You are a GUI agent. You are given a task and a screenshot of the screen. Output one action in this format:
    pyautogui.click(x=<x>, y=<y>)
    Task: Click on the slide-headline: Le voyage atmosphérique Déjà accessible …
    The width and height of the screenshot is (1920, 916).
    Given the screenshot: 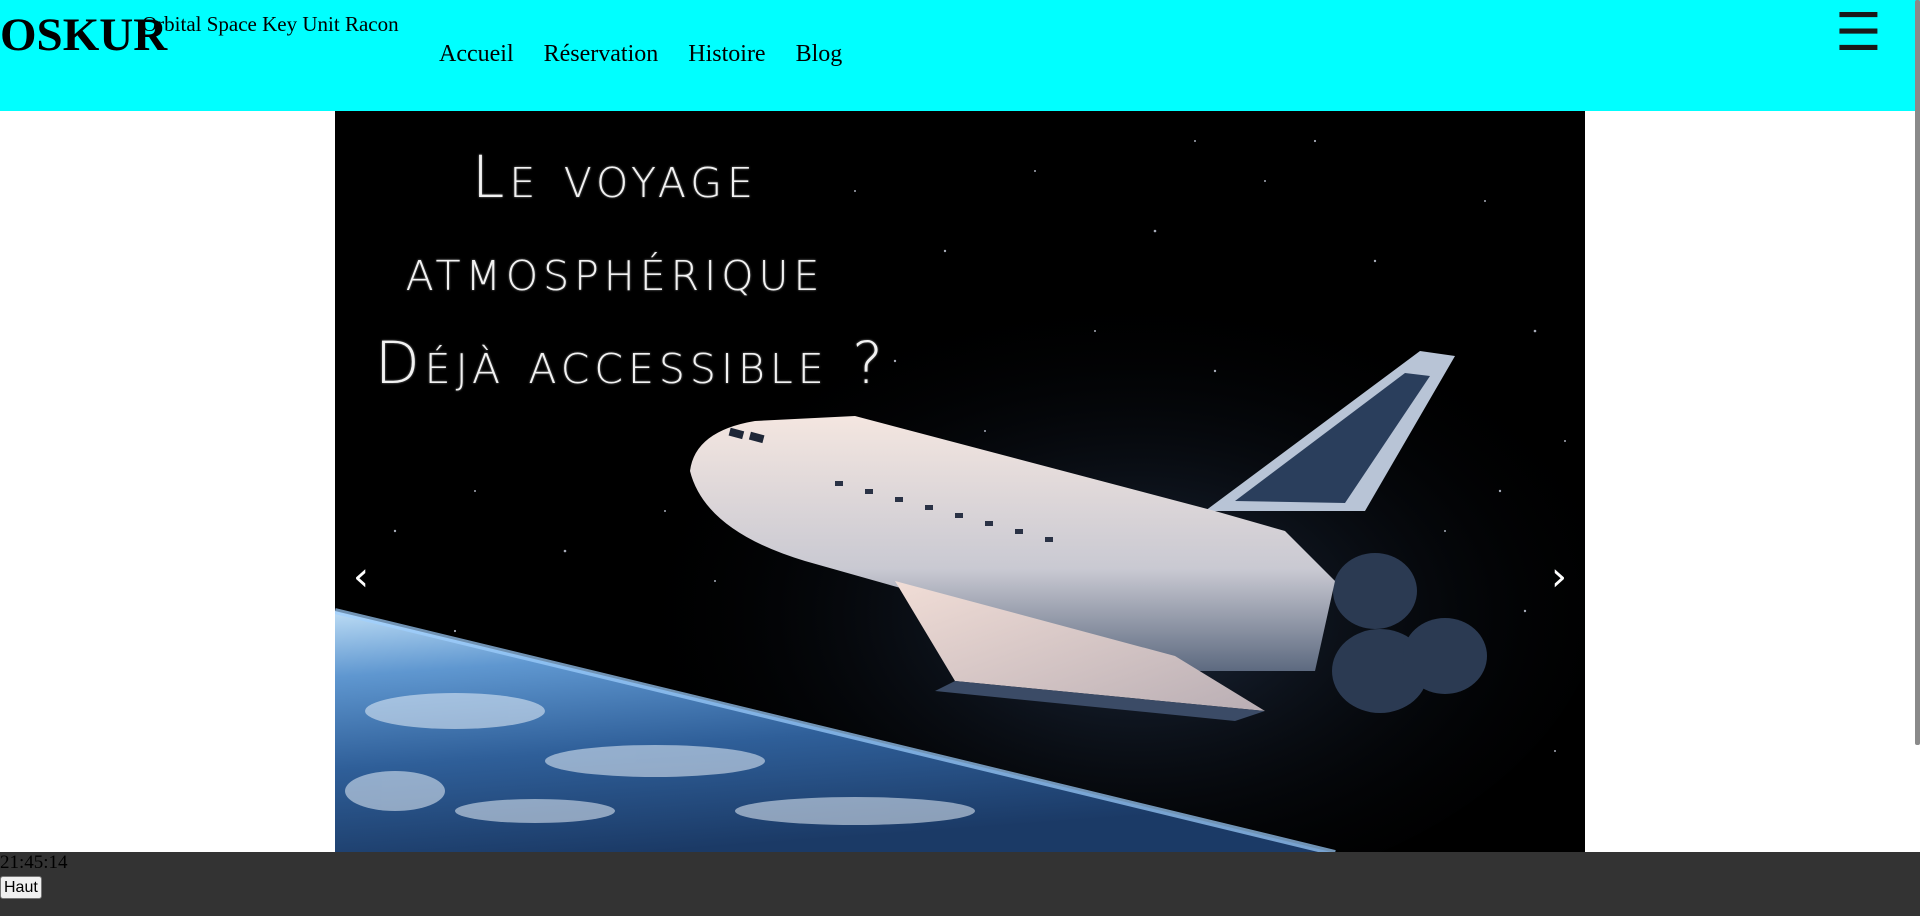 What is the action you would take?
    pyautogui.click(x=631, y=270)
    